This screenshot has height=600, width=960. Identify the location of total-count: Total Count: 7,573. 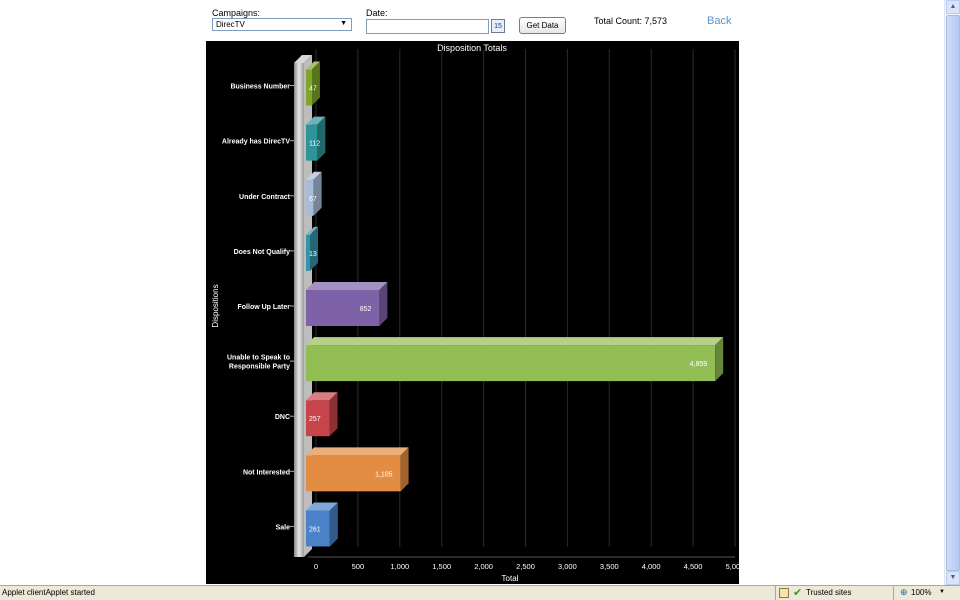
(631, 21).